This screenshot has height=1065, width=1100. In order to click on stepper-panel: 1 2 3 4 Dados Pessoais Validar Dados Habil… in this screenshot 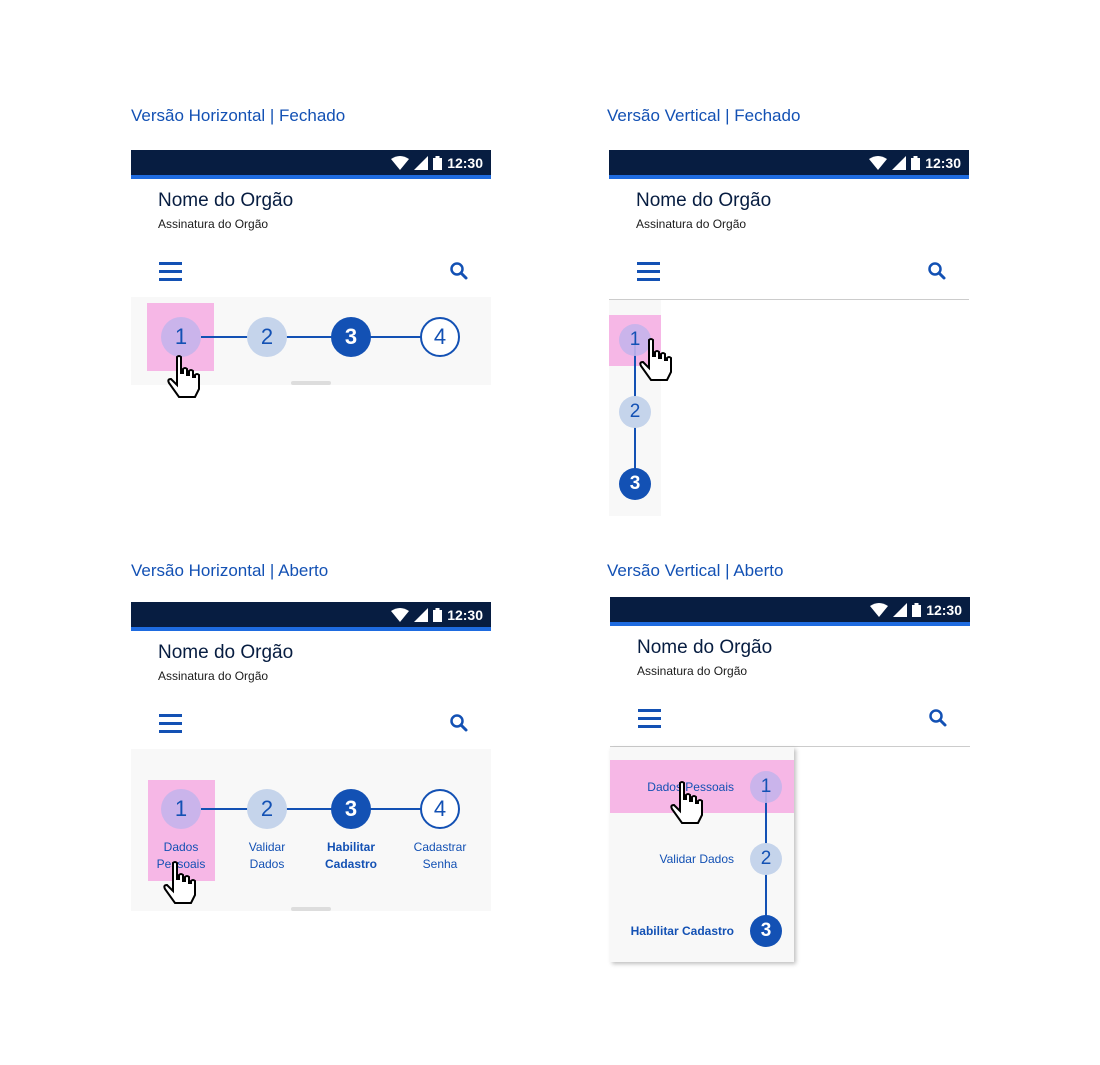, I will do `click(311, 830)`.